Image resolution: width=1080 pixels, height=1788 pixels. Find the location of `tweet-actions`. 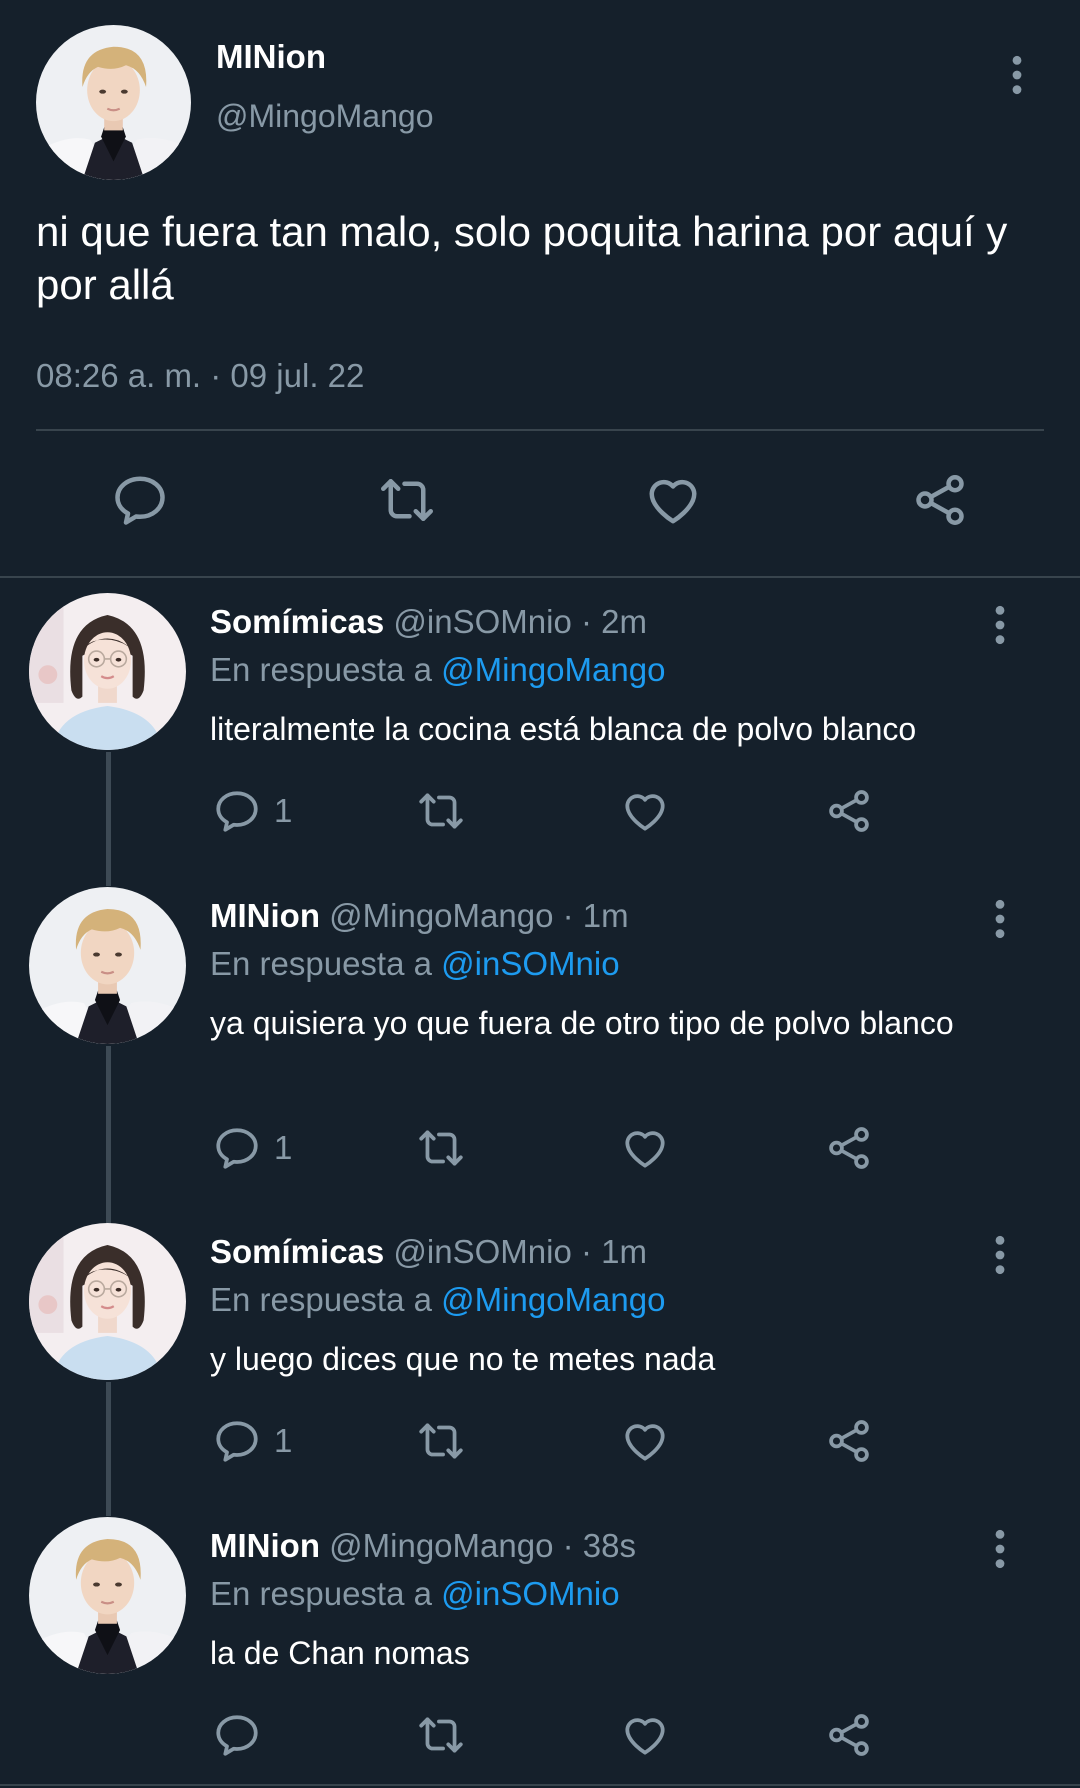

tweet-actions is located at coordinates (540, 500).